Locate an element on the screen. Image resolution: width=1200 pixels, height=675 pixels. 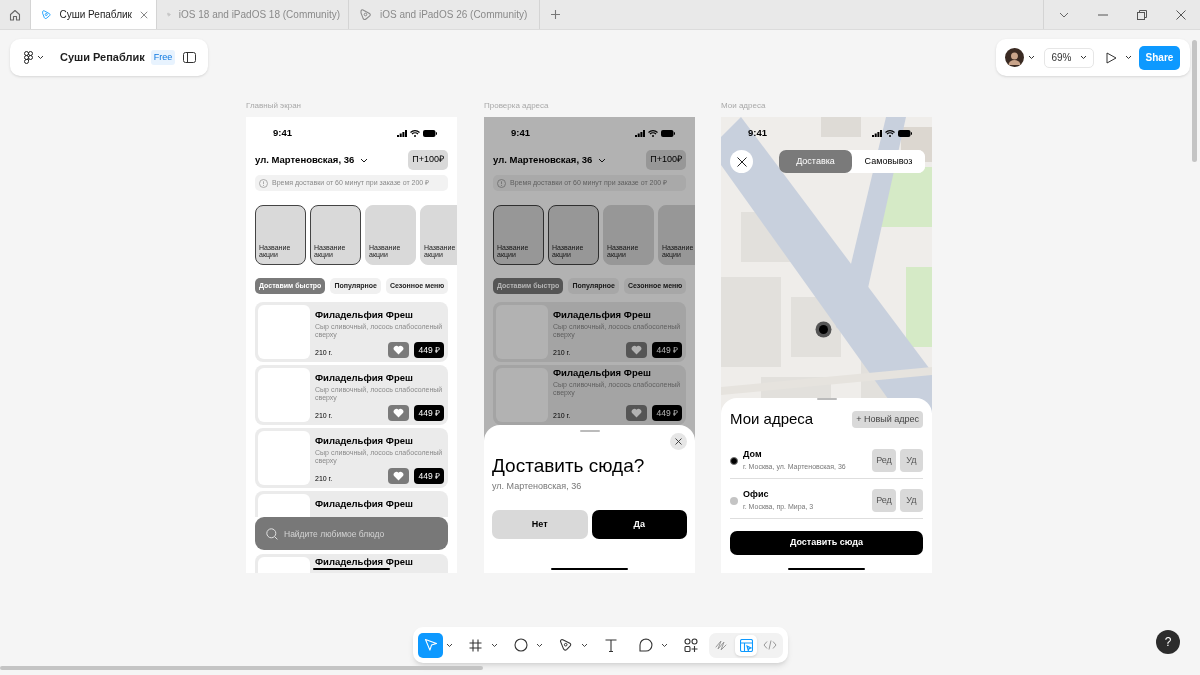
confirm-button: Да is located at coordinates (639, 525).